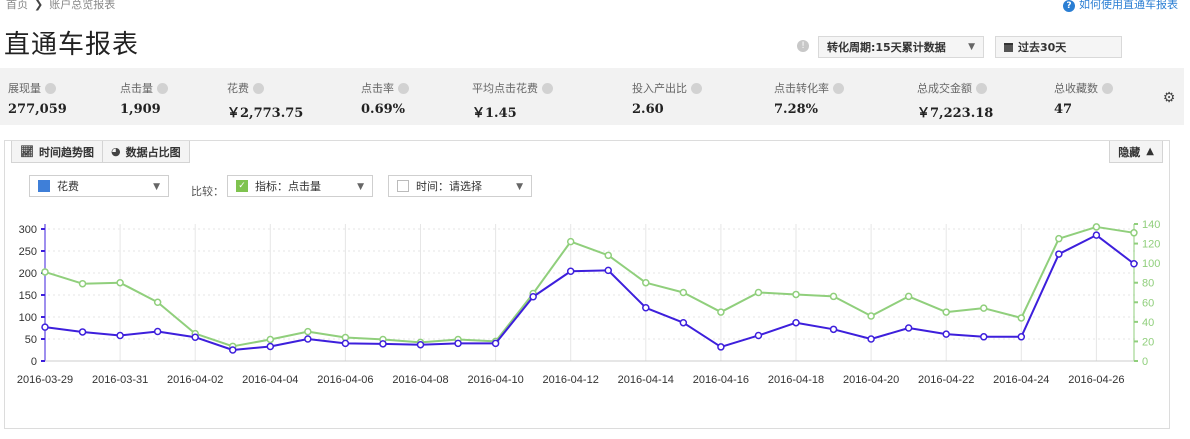 This screenshot has width=1190, height=439. I want to click on metric-conversion-rate: 点击转化率 7.28%, so click(837, 96).